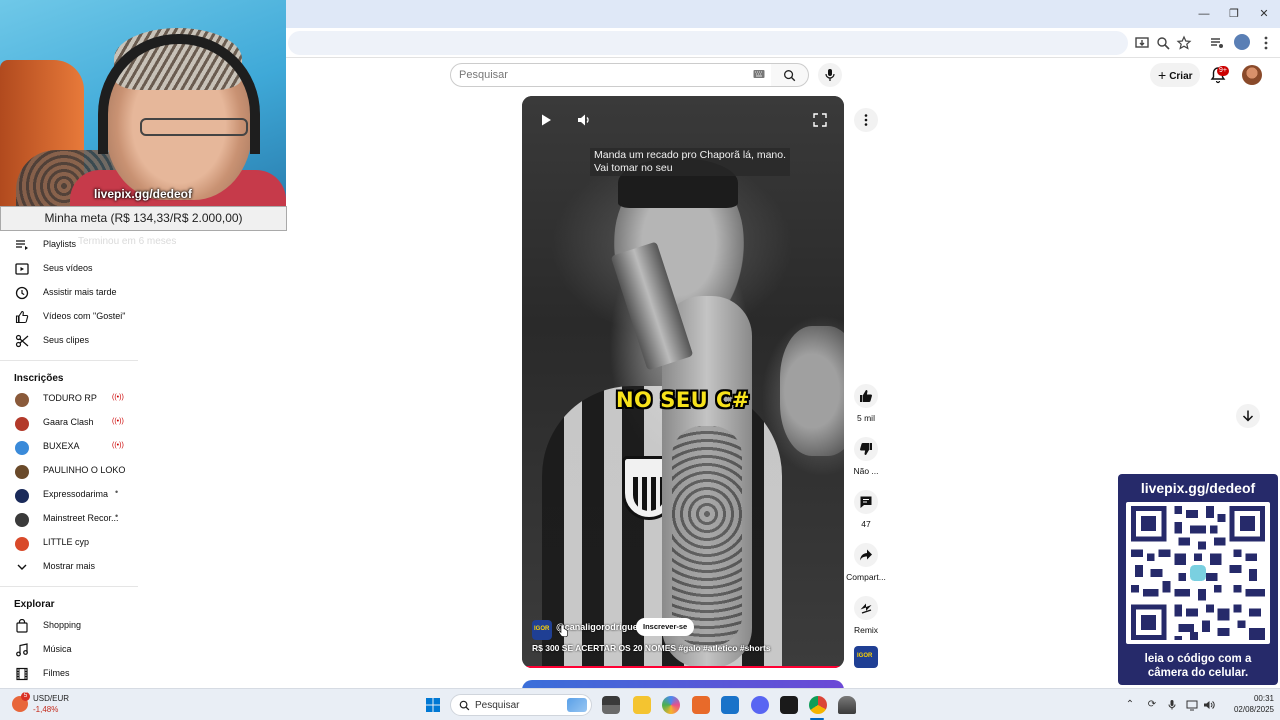  What do you see at coordinates (866, 418) in the screenshot?
I see `like-count: 5 mil` at bounding box center [866, 418].